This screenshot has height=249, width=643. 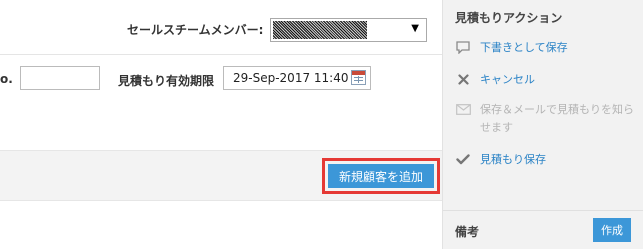 What do you see at coordinates (463, 159) in the screenshot?
I see `checkmark-icon` at bounding box center [463, 159].